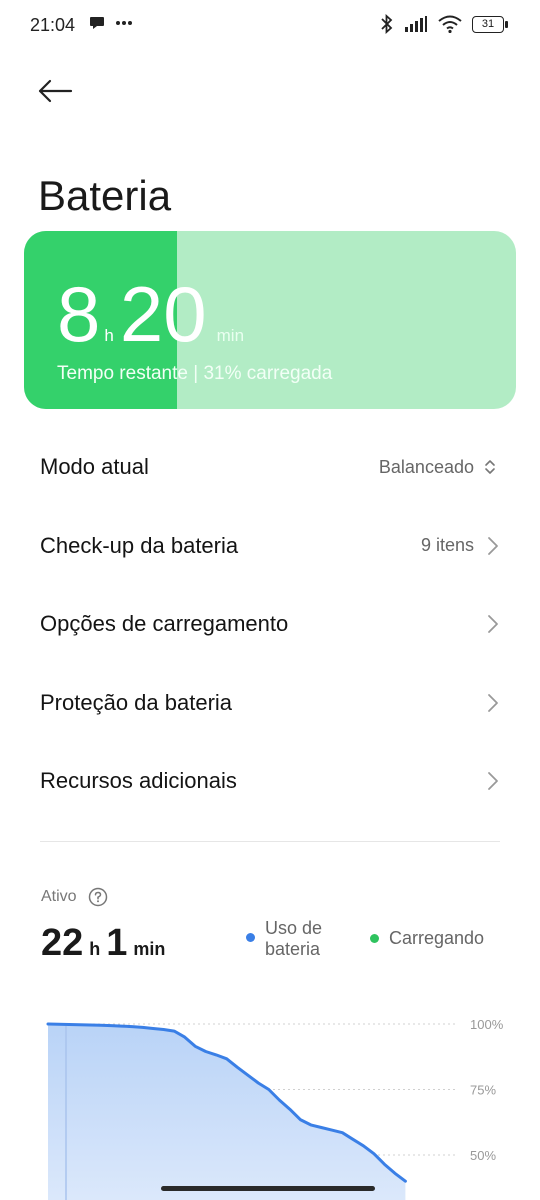  I want to click on setting-row-opcoes-carregamento: Opções de carregamento, so click(270, 624).